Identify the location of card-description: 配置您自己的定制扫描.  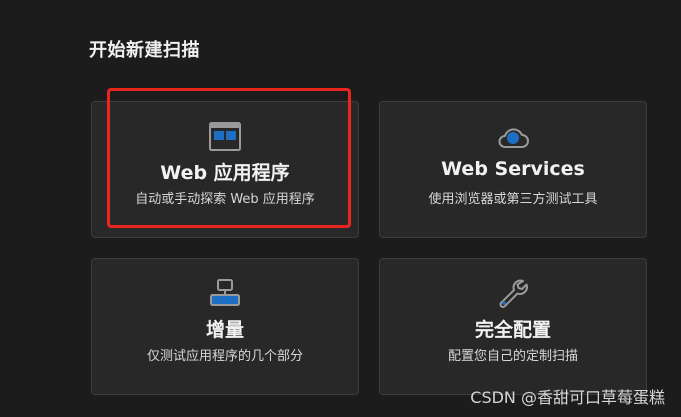
(512, 356).